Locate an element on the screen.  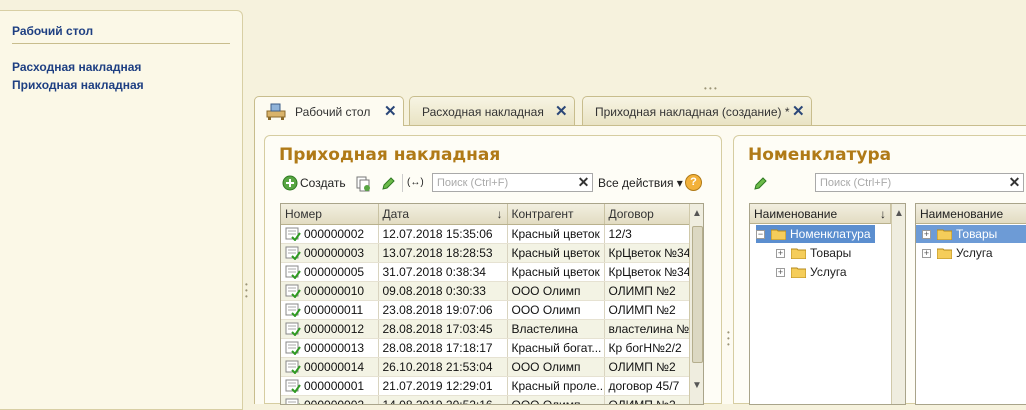
tab-incoming-invoice-create: Приходная накладная (создание) * ✕ is located at coordinates (697, 110).